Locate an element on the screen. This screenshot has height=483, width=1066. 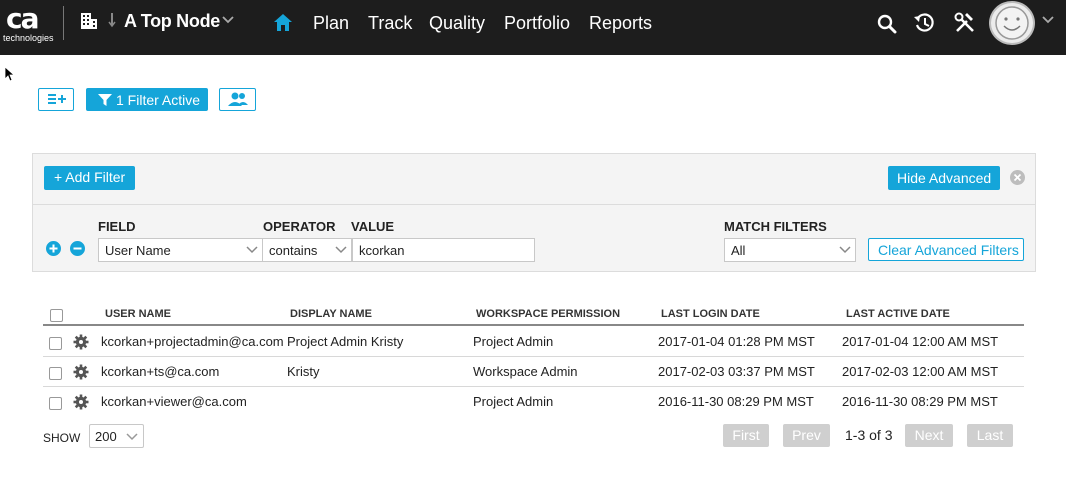
nav-divider is located at coordinates (63, 23).